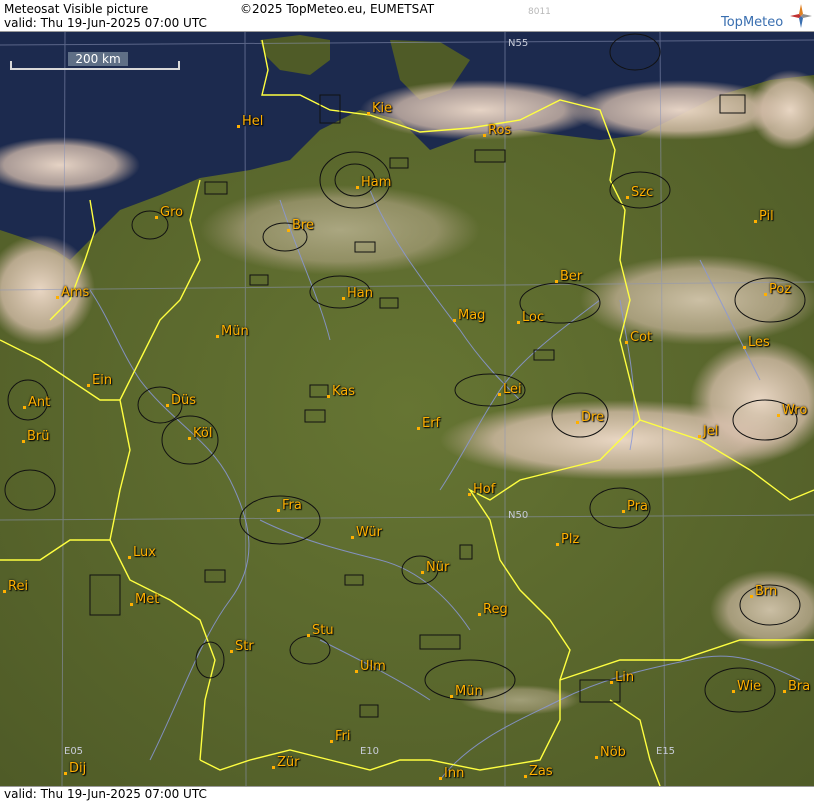 This screenshot has height=801, width=814. What do you see at coordinates (711, 431) in the screenshot?
I see `city-label: Jel` at bounding box center [711, 431].